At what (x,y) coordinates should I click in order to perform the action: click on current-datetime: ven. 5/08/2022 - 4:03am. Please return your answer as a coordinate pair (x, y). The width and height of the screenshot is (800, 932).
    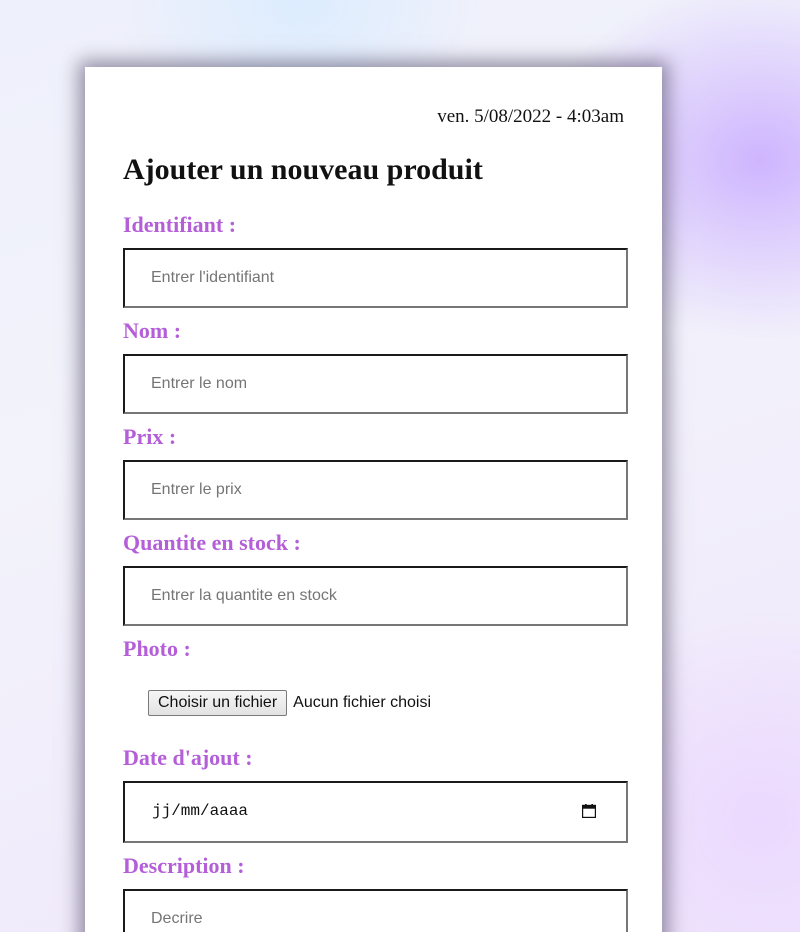
    Looking at the image, I should click on (530, 116).